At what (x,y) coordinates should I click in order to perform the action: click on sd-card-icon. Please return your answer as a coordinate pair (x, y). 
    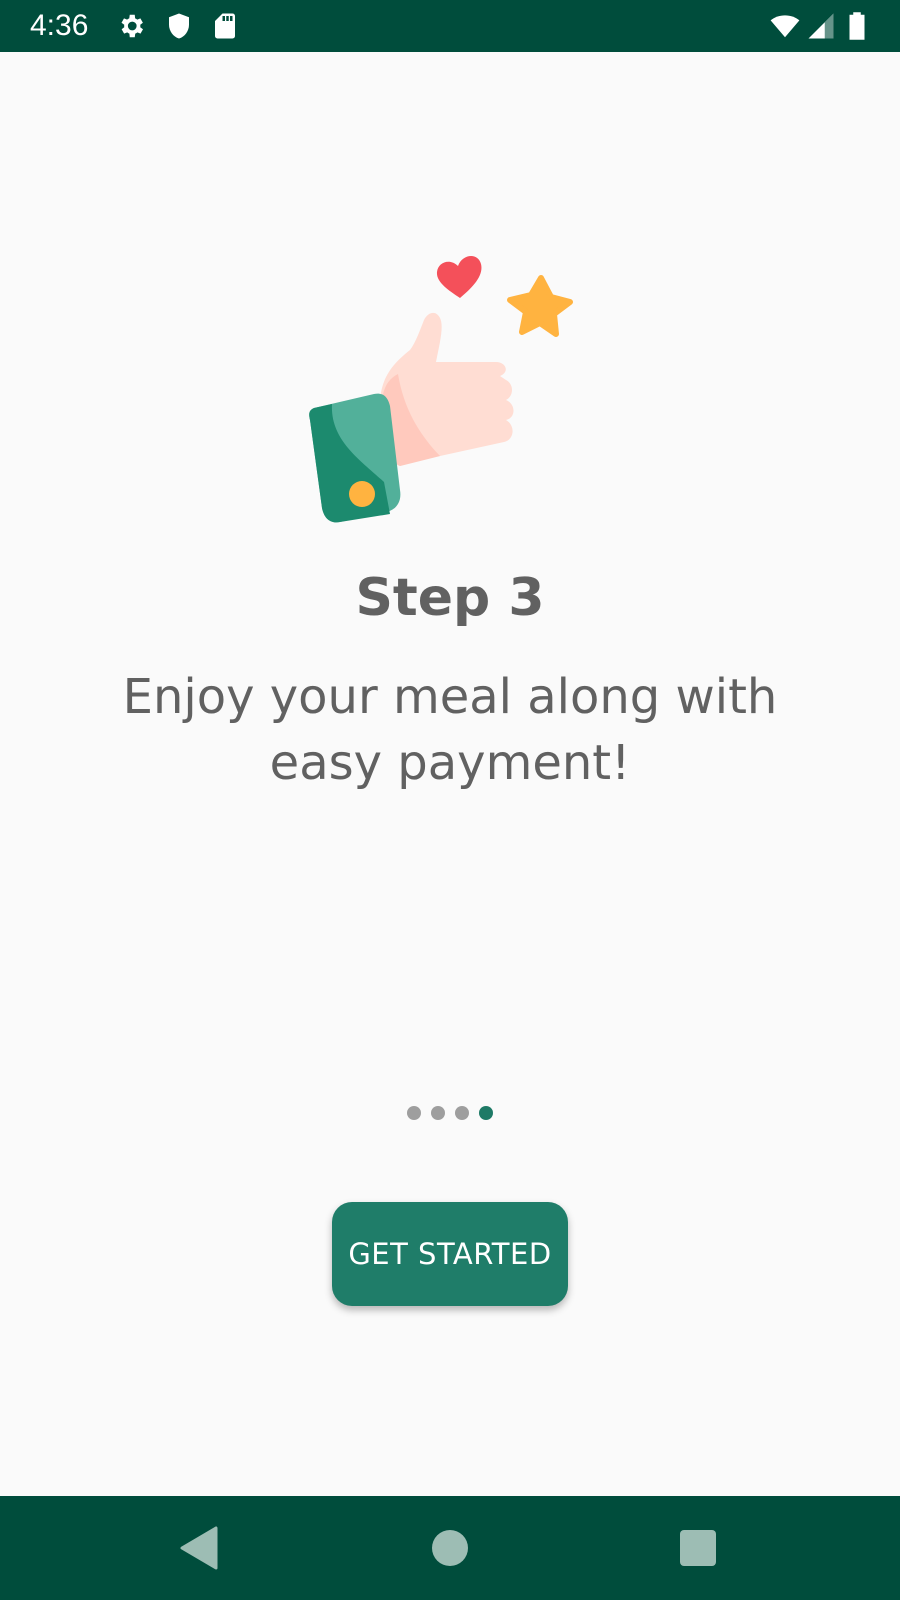
    Looking at the image, I should click on (225, 26).